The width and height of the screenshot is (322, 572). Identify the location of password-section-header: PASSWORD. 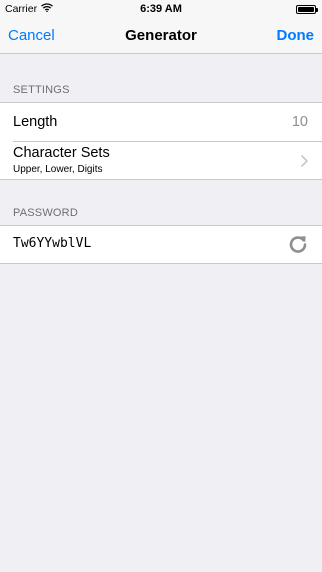
(45, 213).